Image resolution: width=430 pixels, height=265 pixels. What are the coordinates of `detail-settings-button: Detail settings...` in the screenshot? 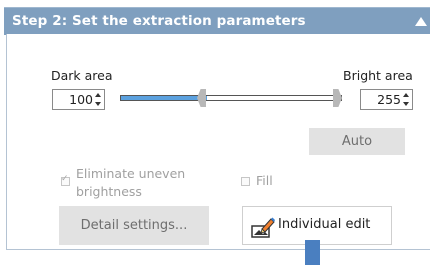 It's located at (134, 225).